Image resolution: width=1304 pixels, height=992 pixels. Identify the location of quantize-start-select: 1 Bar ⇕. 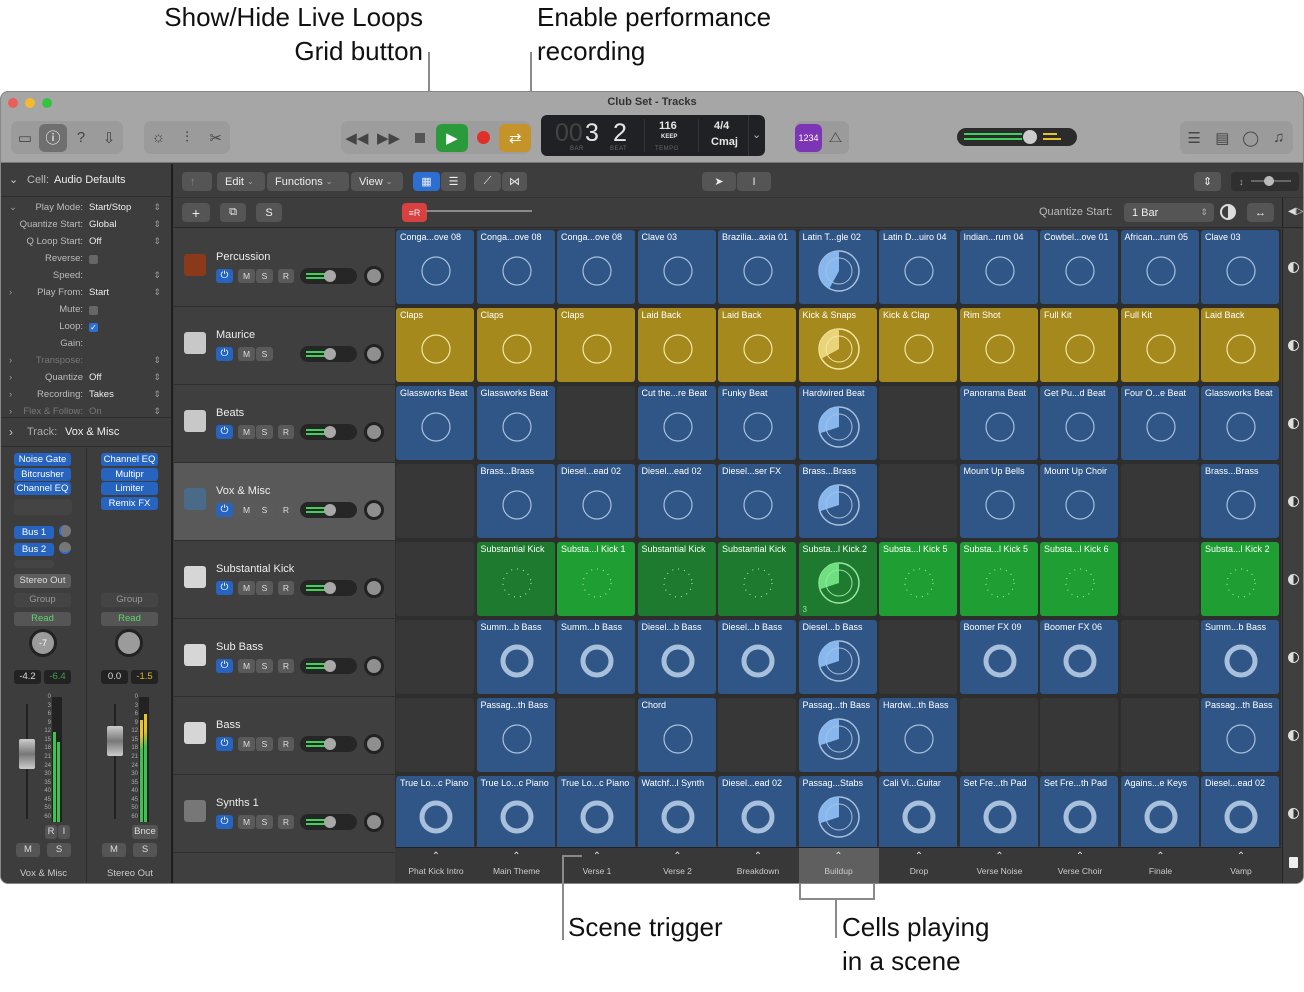
(1169, 212).